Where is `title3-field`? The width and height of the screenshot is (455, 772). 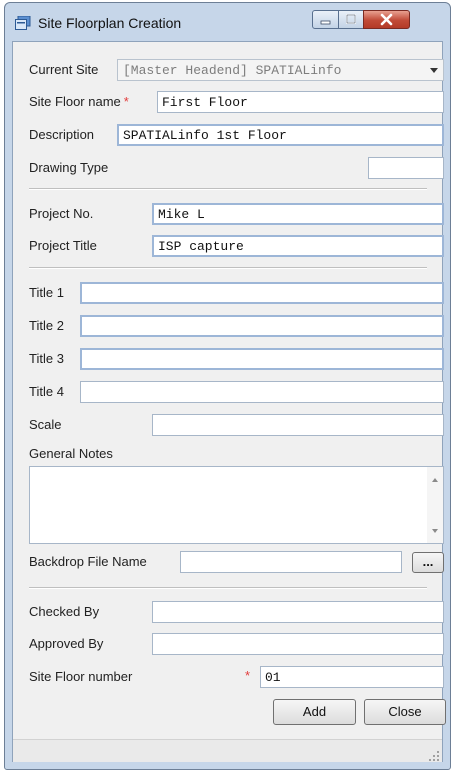 title3-field is located at coordinates (262, 359).